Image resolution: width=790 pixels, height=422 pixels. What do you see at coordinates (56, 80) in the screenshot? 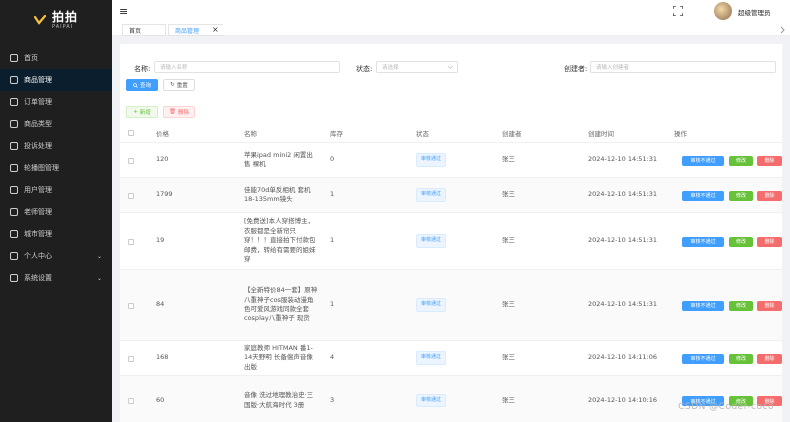
I see `sidebar-item: 商品管理` at bounding box center [56, 80].